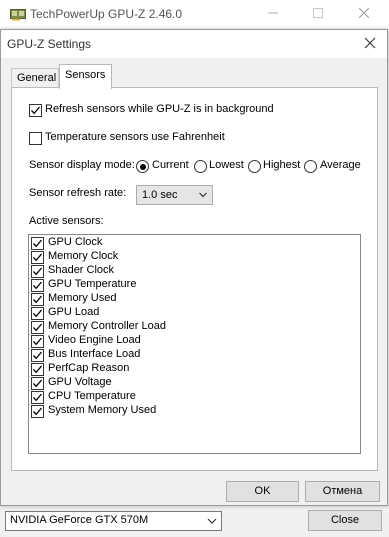  I want to click on dialog-titlebar: GPU-Z Settings, so click(194, 44).